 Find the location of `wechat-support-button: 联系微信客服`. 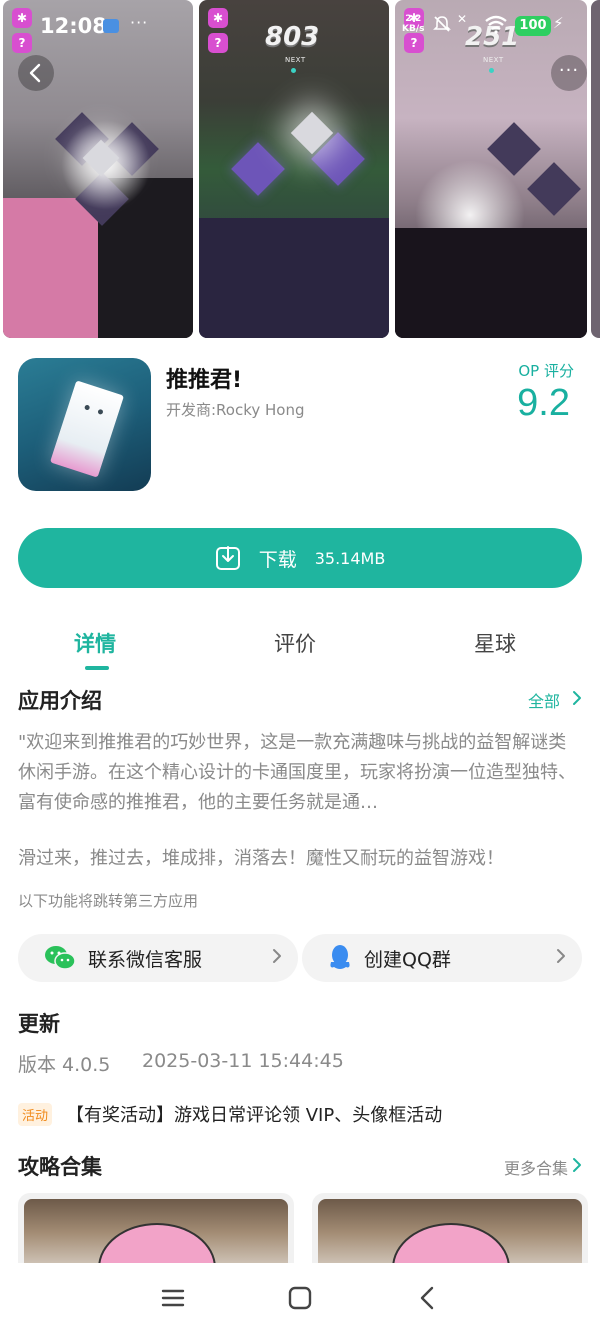

wechat-support-button: 联系微信客服 is located at coordinates (158, 958).